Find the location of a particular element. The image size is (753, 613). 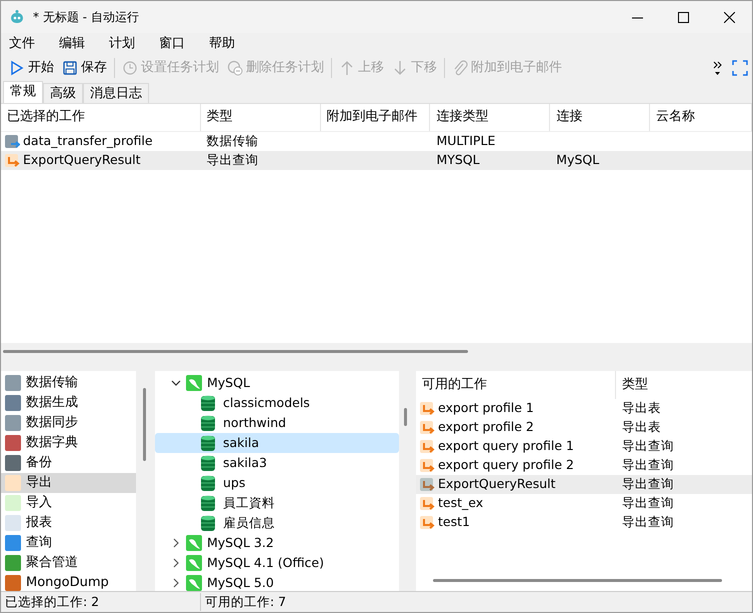

up-arrow-icon is located at coordinates (347, 68).